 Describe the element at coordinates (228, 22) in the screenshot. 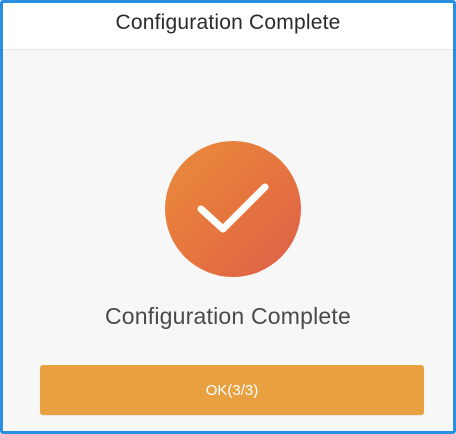

I see `page-title: Configuration Complete` at that location.